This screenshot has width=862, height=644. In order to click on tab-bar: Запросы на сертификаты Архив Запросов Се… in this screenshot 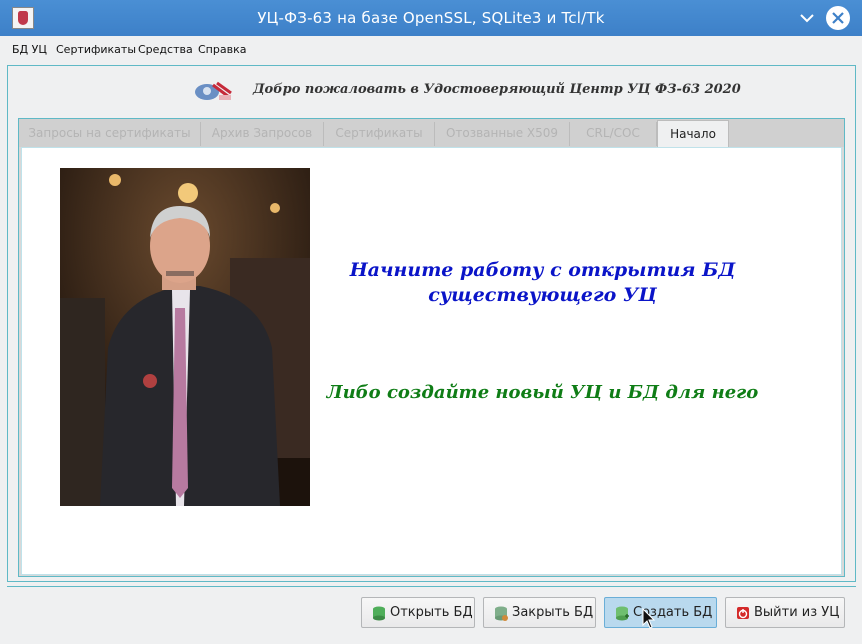, I will do `click(431, 133)`.